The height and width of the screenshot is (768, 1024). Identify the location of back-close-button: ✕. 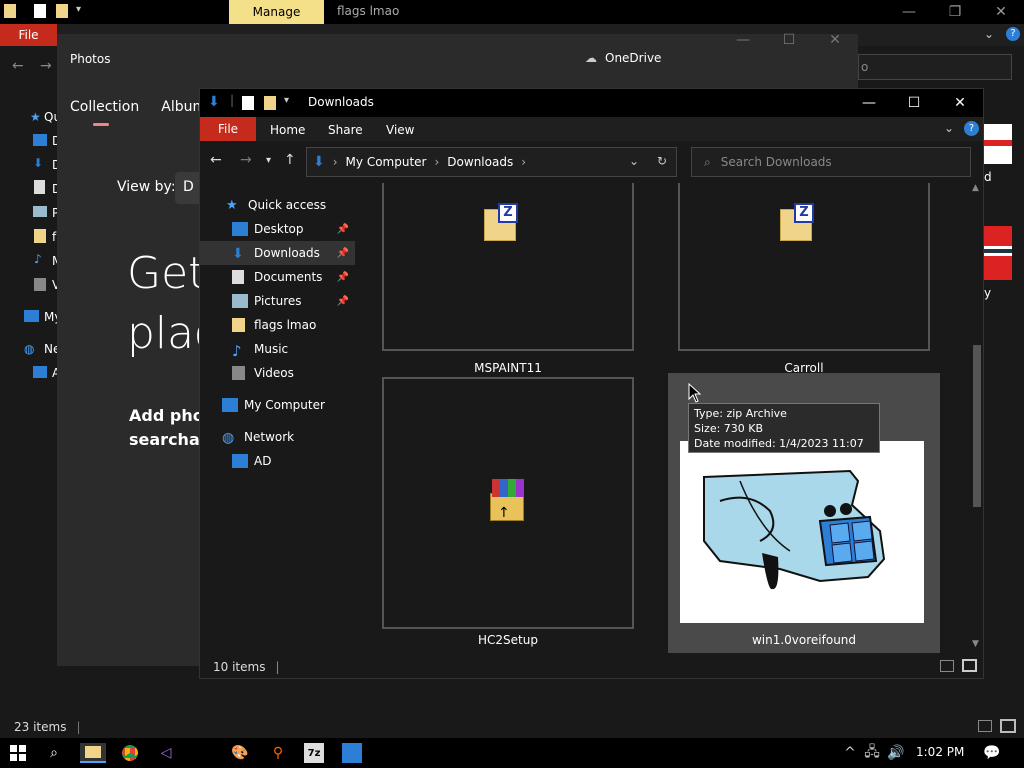
(1001, 12).